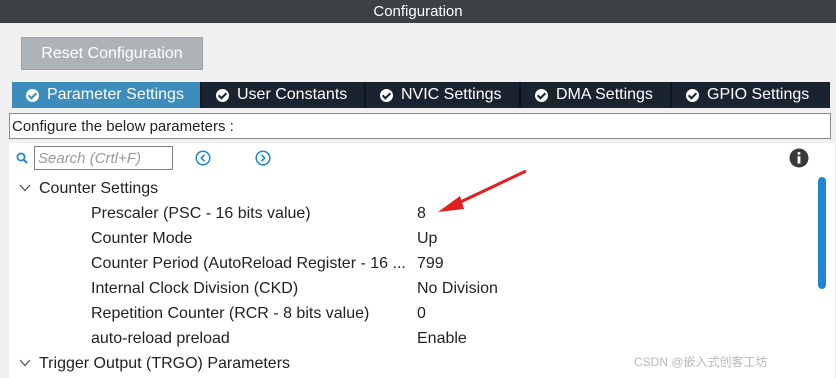 This screenshot has height=378, width=836. What do you see at coordinates (99, 188) in the screenshot?
I see `group-label: Counter Settings` at bounding box center [99, 188].